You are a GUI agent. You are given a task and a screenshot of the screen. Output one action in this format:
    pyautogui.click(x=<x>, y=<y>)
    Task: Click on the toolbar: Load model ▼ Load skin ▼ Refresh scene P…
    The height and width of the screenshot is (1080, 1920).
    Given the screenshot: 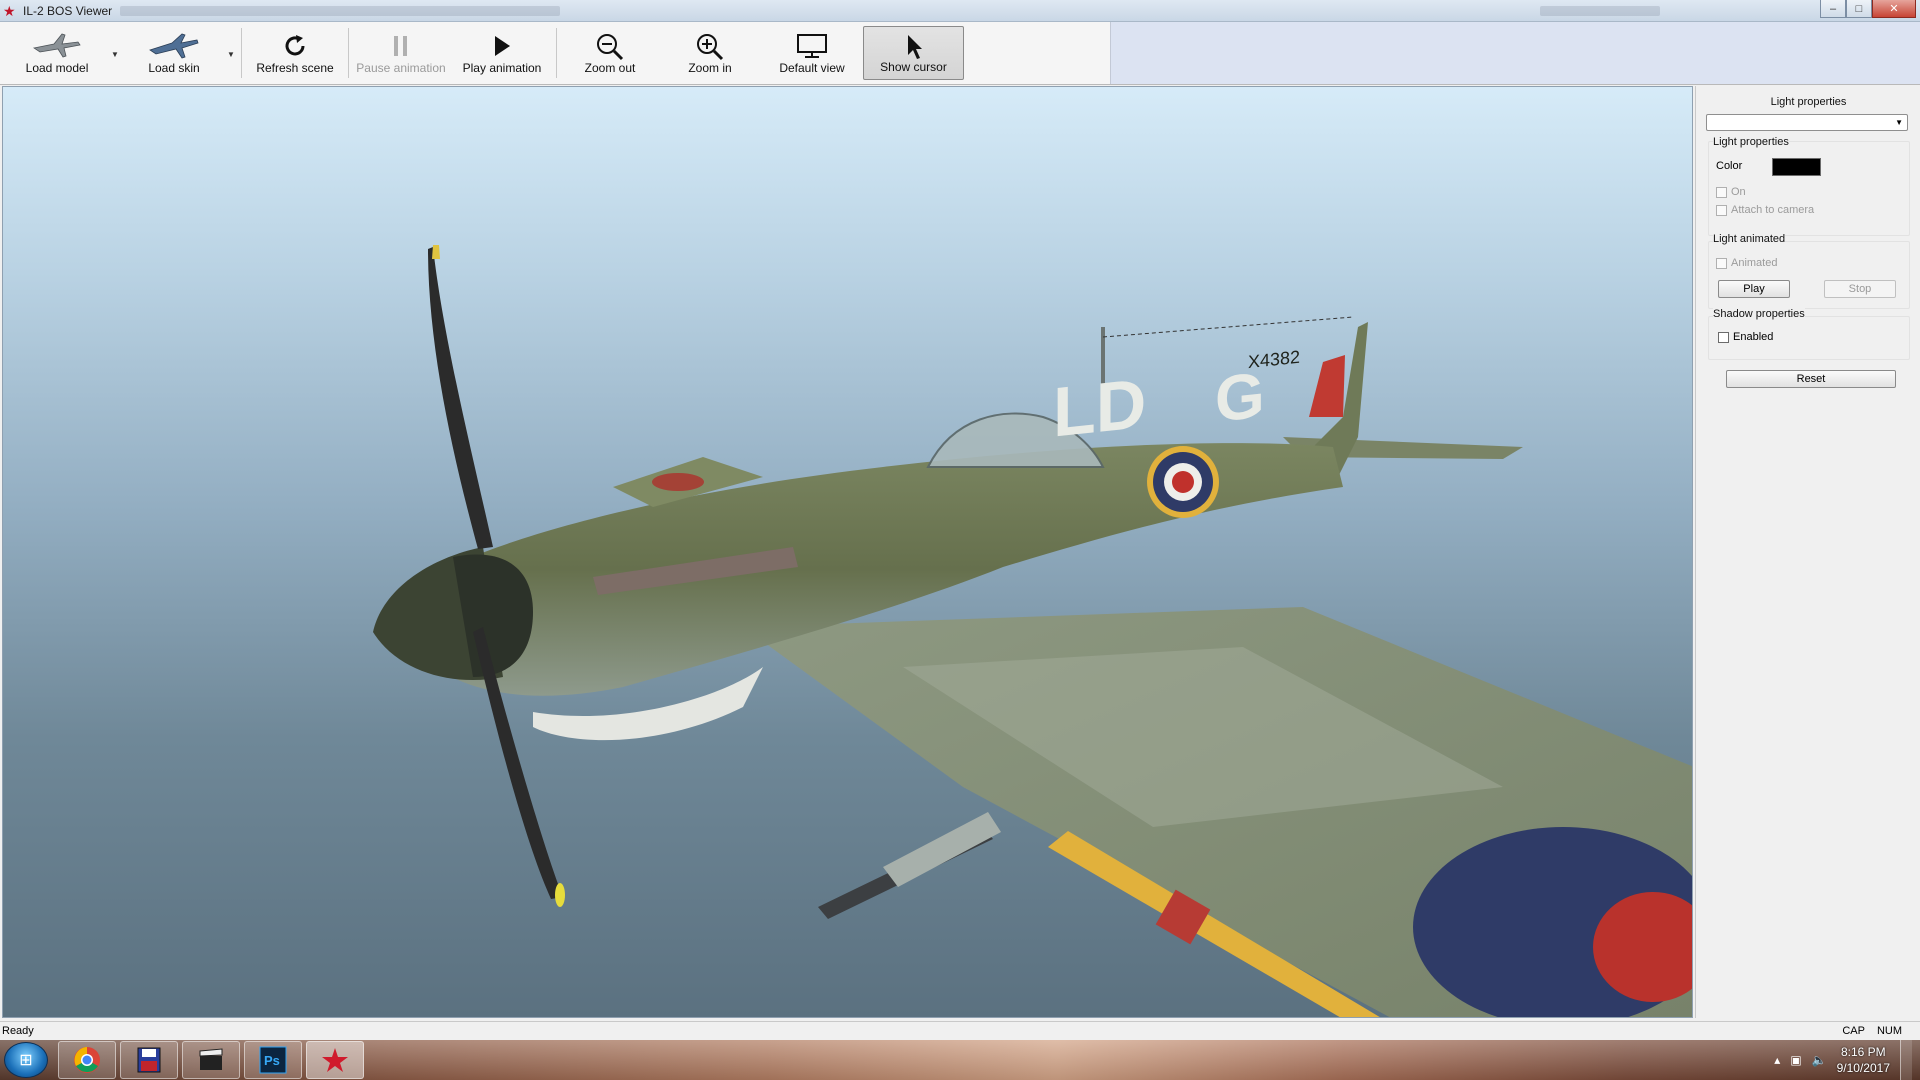 What is the action you would take?
    pyautogui.click(x=960, y=53)
    